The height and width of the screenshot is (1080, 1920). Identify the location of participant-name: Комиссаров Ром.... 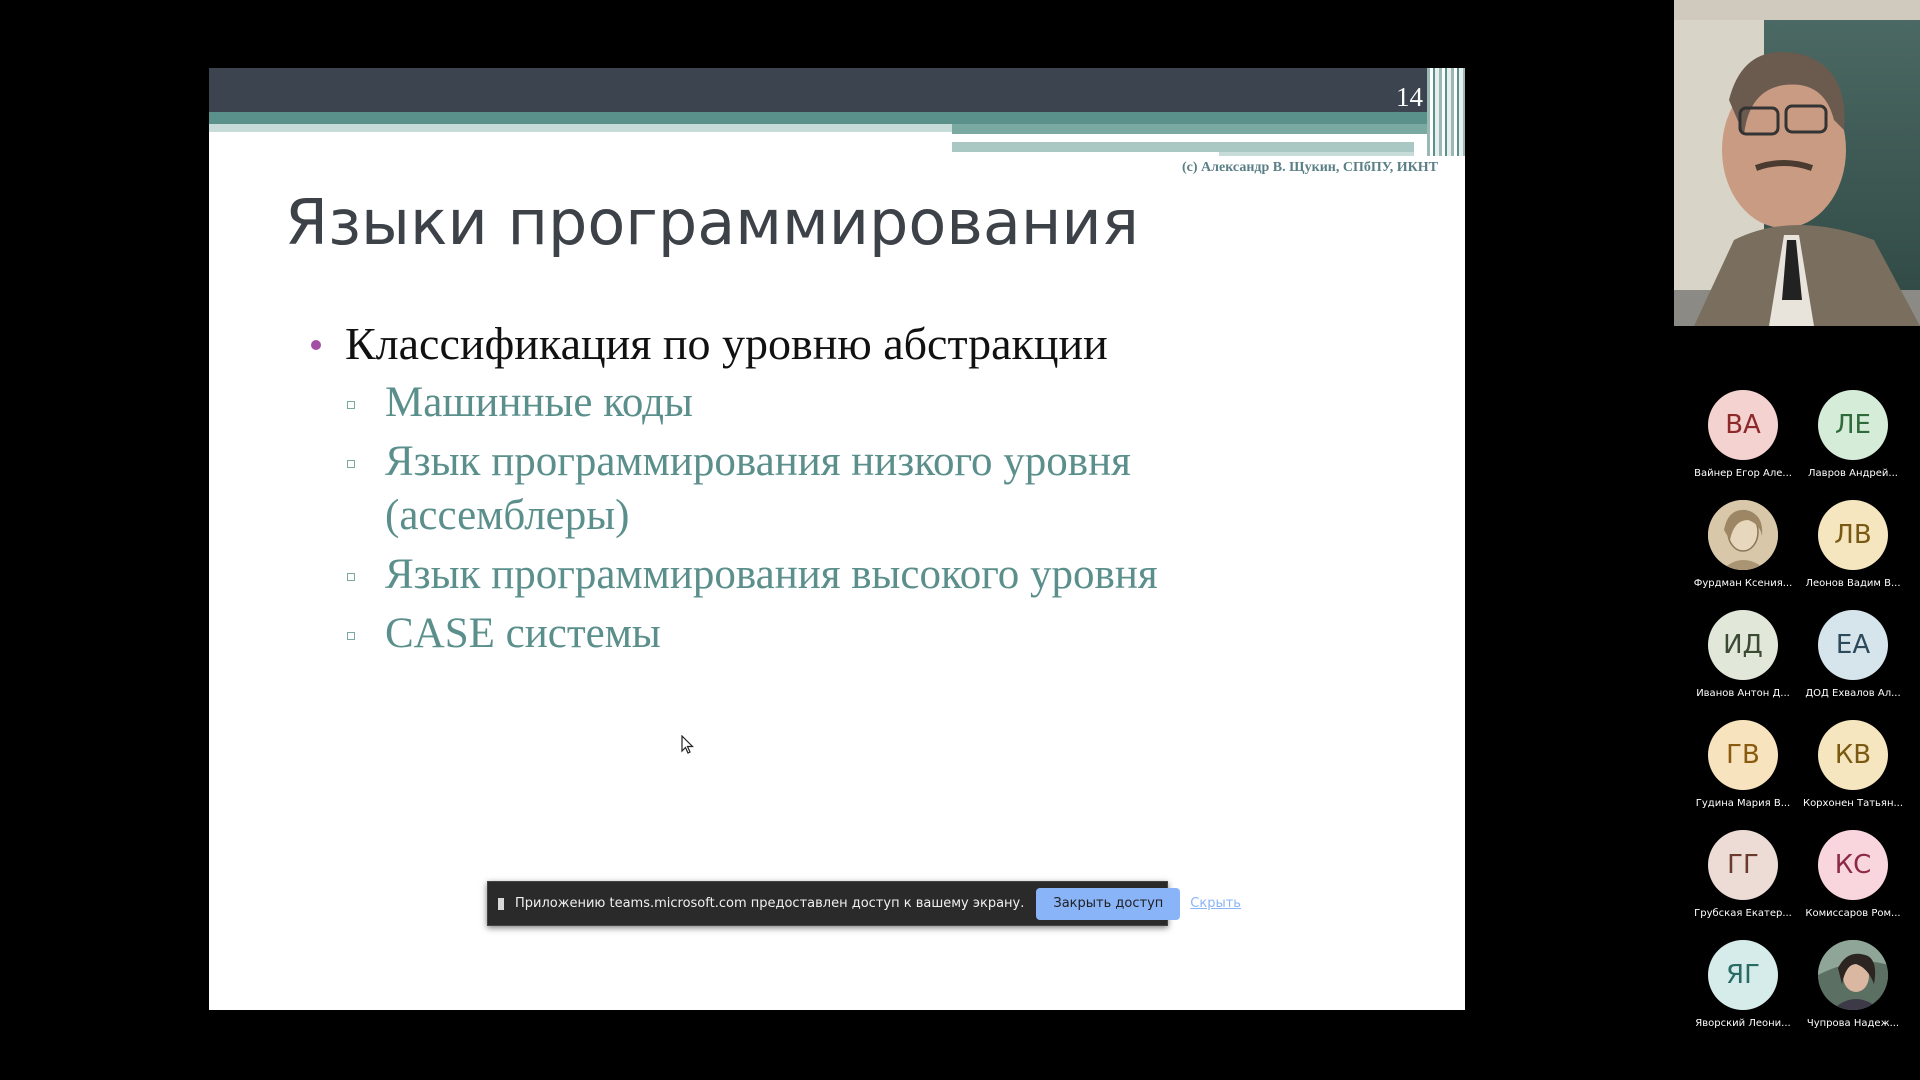
(1853, 913).